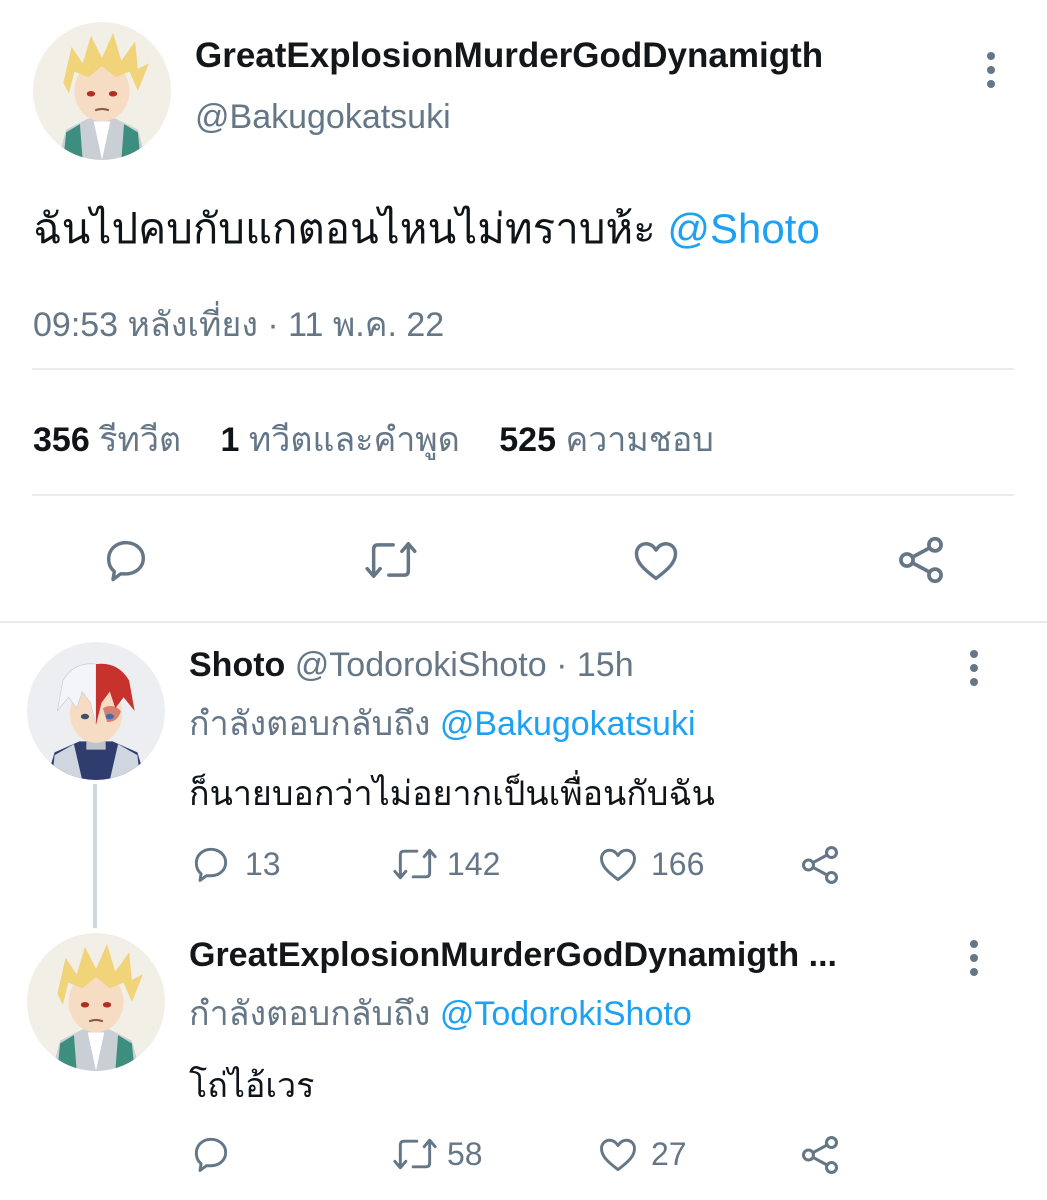  I want to click on tweet-text: ฉันไปคบกับแกตอนไหนไม่ทราบห้ะ @Shoto, so click(426, 229).